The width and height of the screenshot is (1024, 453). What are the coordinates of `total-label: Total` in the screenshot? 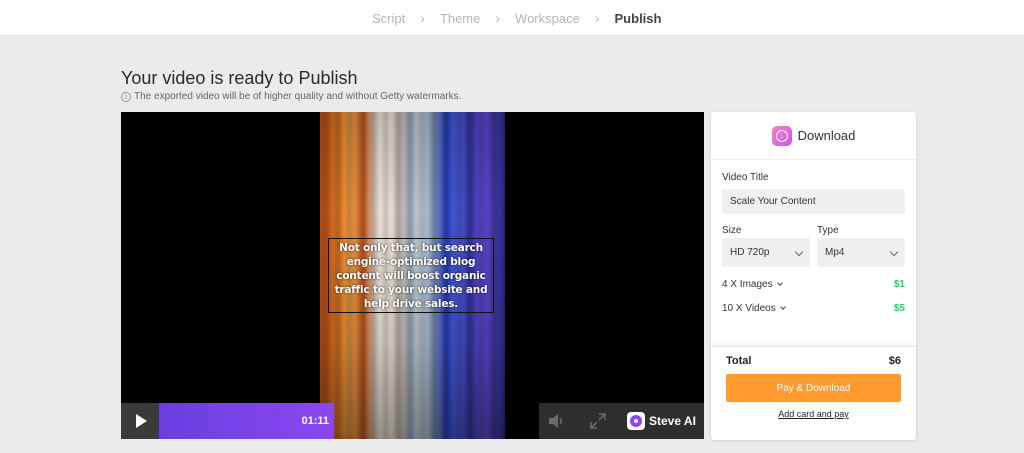 It's located at (739, 361).